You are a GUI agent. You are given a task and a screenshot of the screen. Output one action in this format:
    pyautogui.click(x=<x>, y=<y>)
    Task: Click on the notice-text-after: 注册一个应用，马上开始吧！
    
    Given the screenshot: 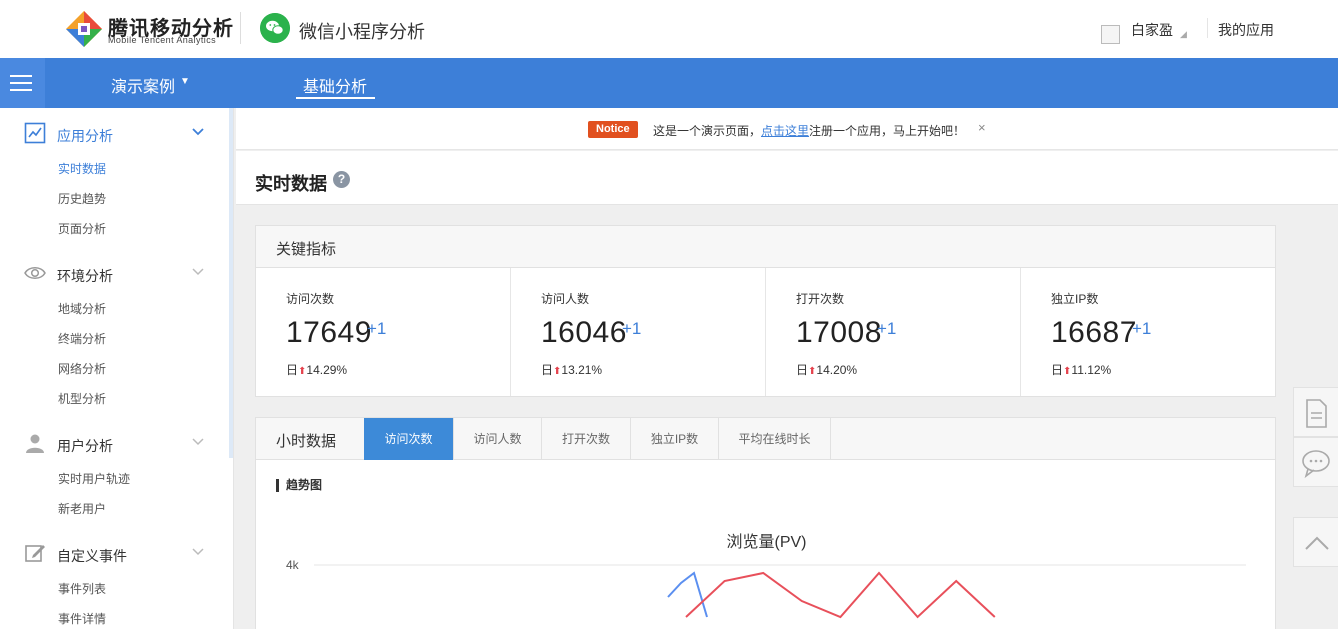 What is the action you would take?
    pyautogui.click(x=887, y=131)
    